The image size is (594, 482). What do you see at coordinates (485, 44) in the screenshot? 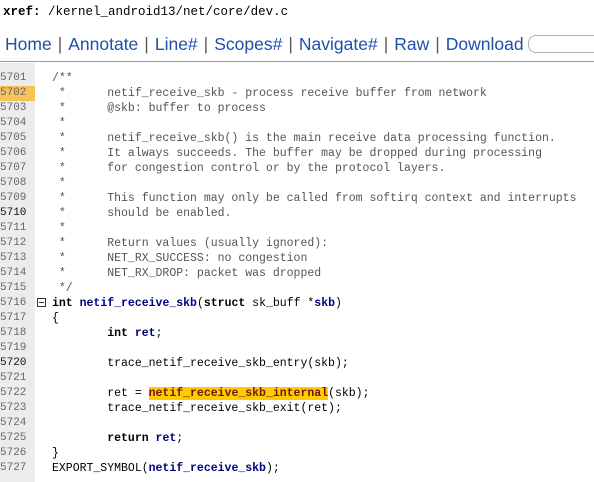
I see `menu-download-link: Download` at bounding box center [485, 44].